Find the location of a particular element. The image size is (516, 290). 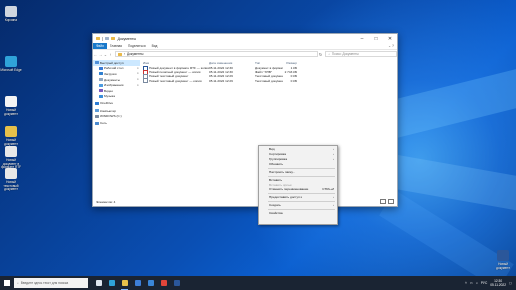

column-header-type: Тип is located at coordinates (269, 63).